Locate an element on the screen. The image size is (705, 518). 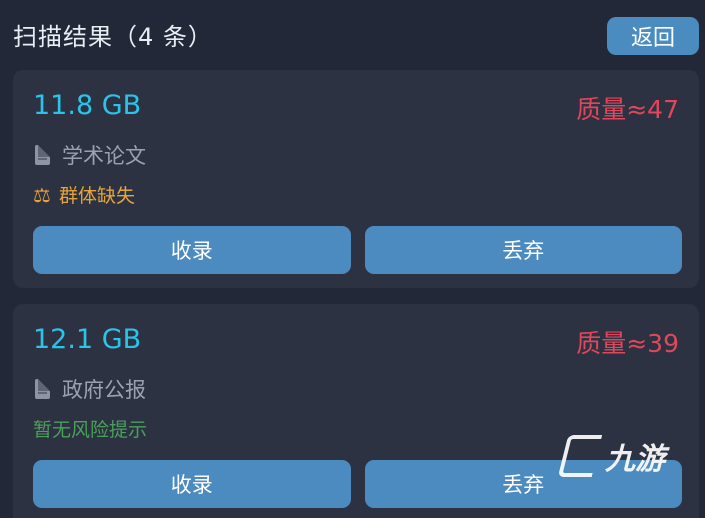
watermark-icon is located at coordinates (580, 456).